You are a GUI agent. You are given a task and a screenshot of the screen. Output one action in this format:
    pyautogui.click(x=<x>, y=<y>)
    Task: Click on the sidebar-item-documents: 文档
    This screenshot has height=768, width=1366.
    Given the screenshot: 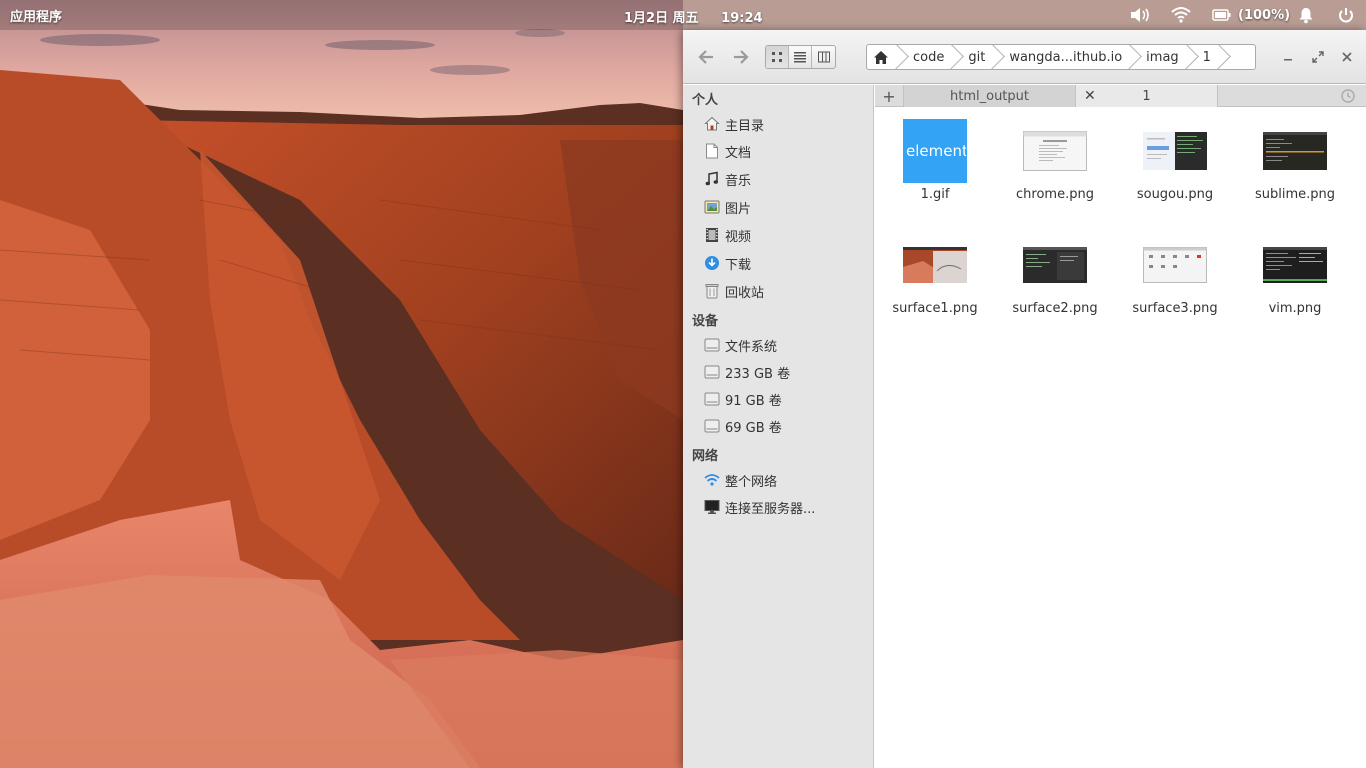 What is the action you would take?
    pyautogui.click(x=727, y=151)
    